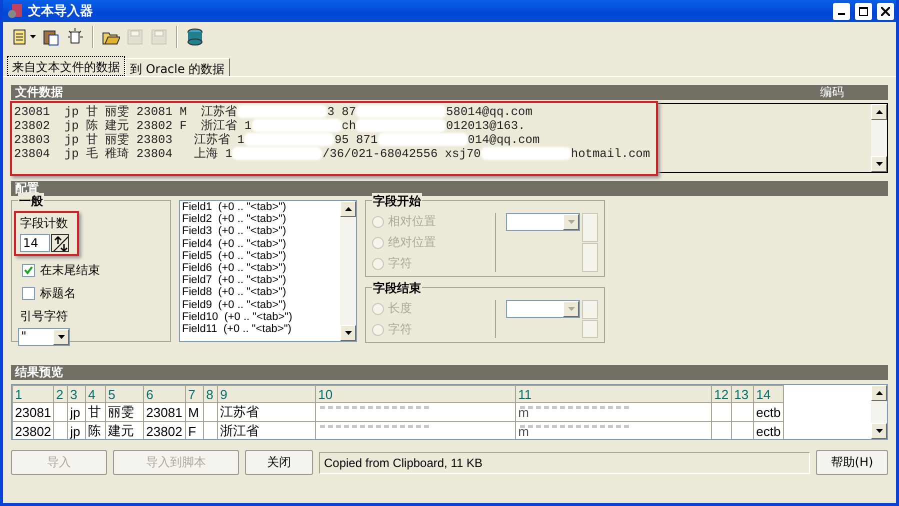 The image size is (899, 506). I want to click on close-button, so click(885, 11).